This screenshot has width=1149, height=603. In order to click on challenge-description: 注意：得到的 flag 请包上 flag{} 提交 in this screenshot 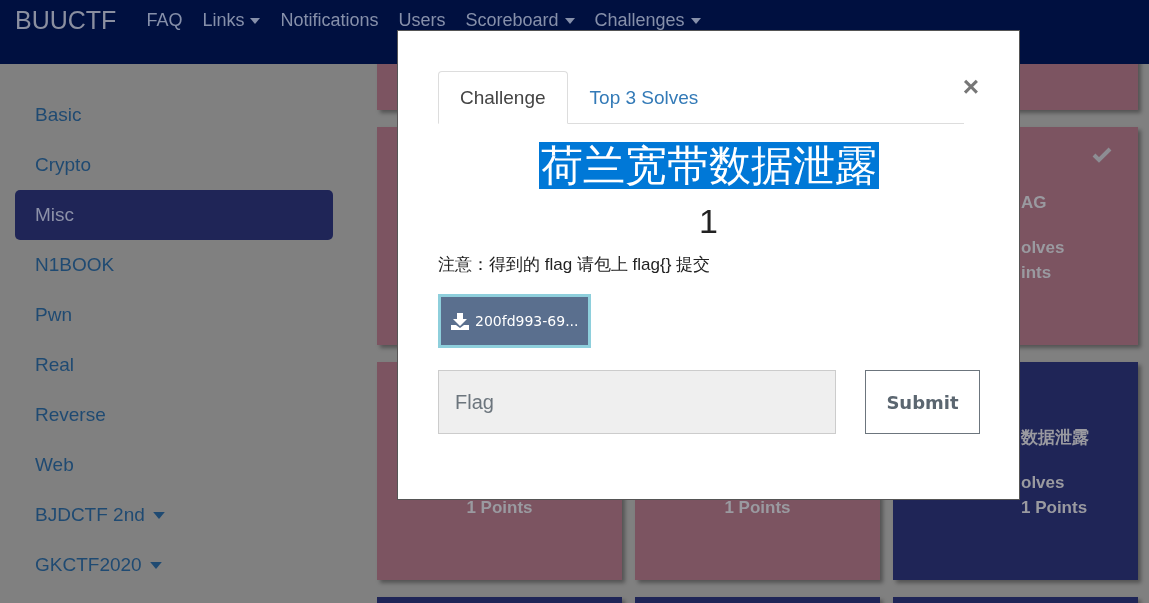, I will do `click(574, 264)`.